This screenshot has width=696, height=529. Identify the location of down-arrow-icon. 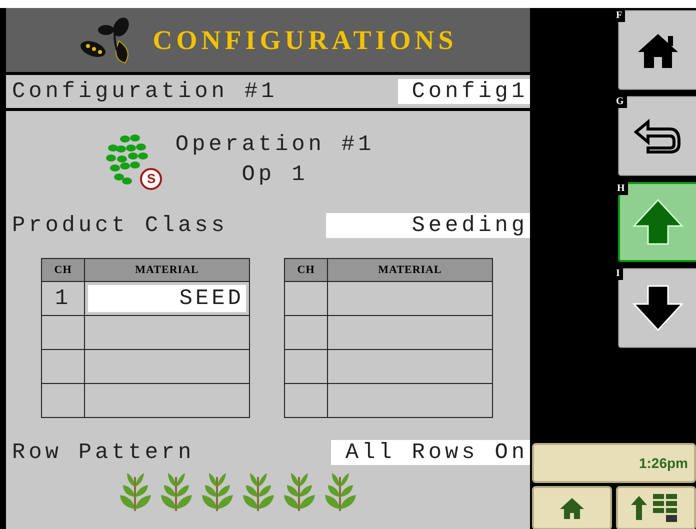
(658, 308).